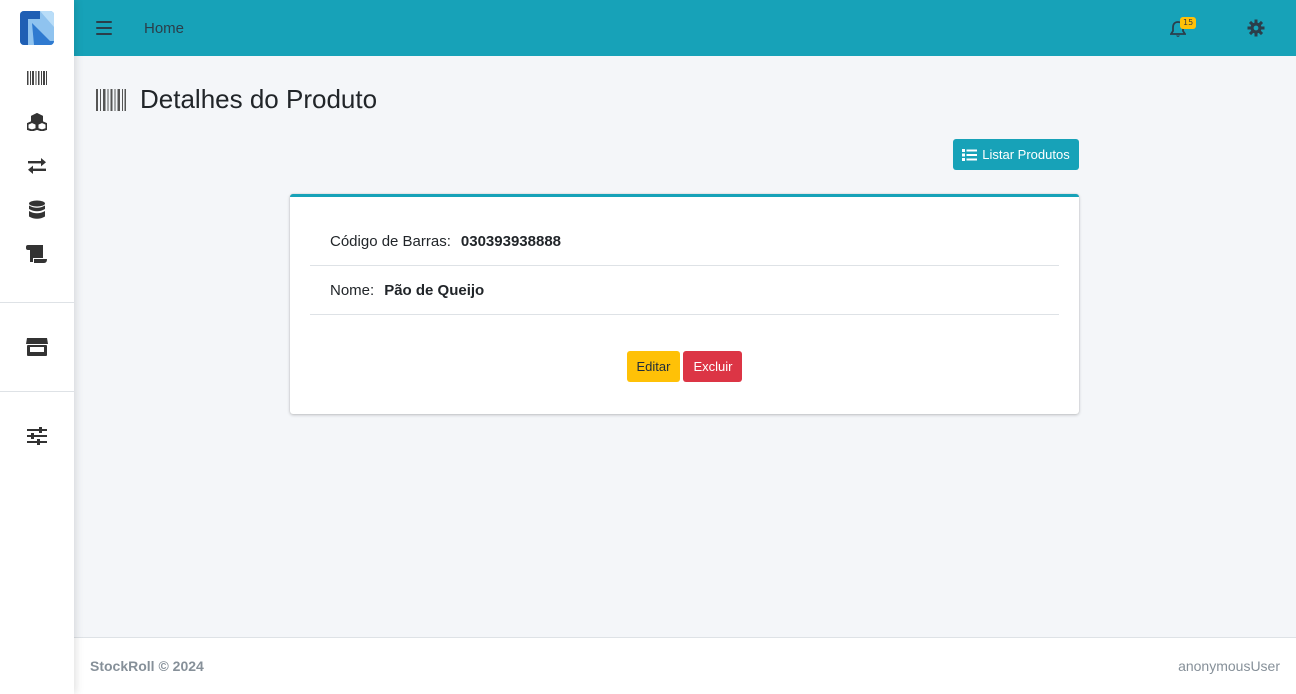 The height and width of the screenshot is (694, 1296). I want to click on card-actions: Editar Excluir, so click(684, 366).